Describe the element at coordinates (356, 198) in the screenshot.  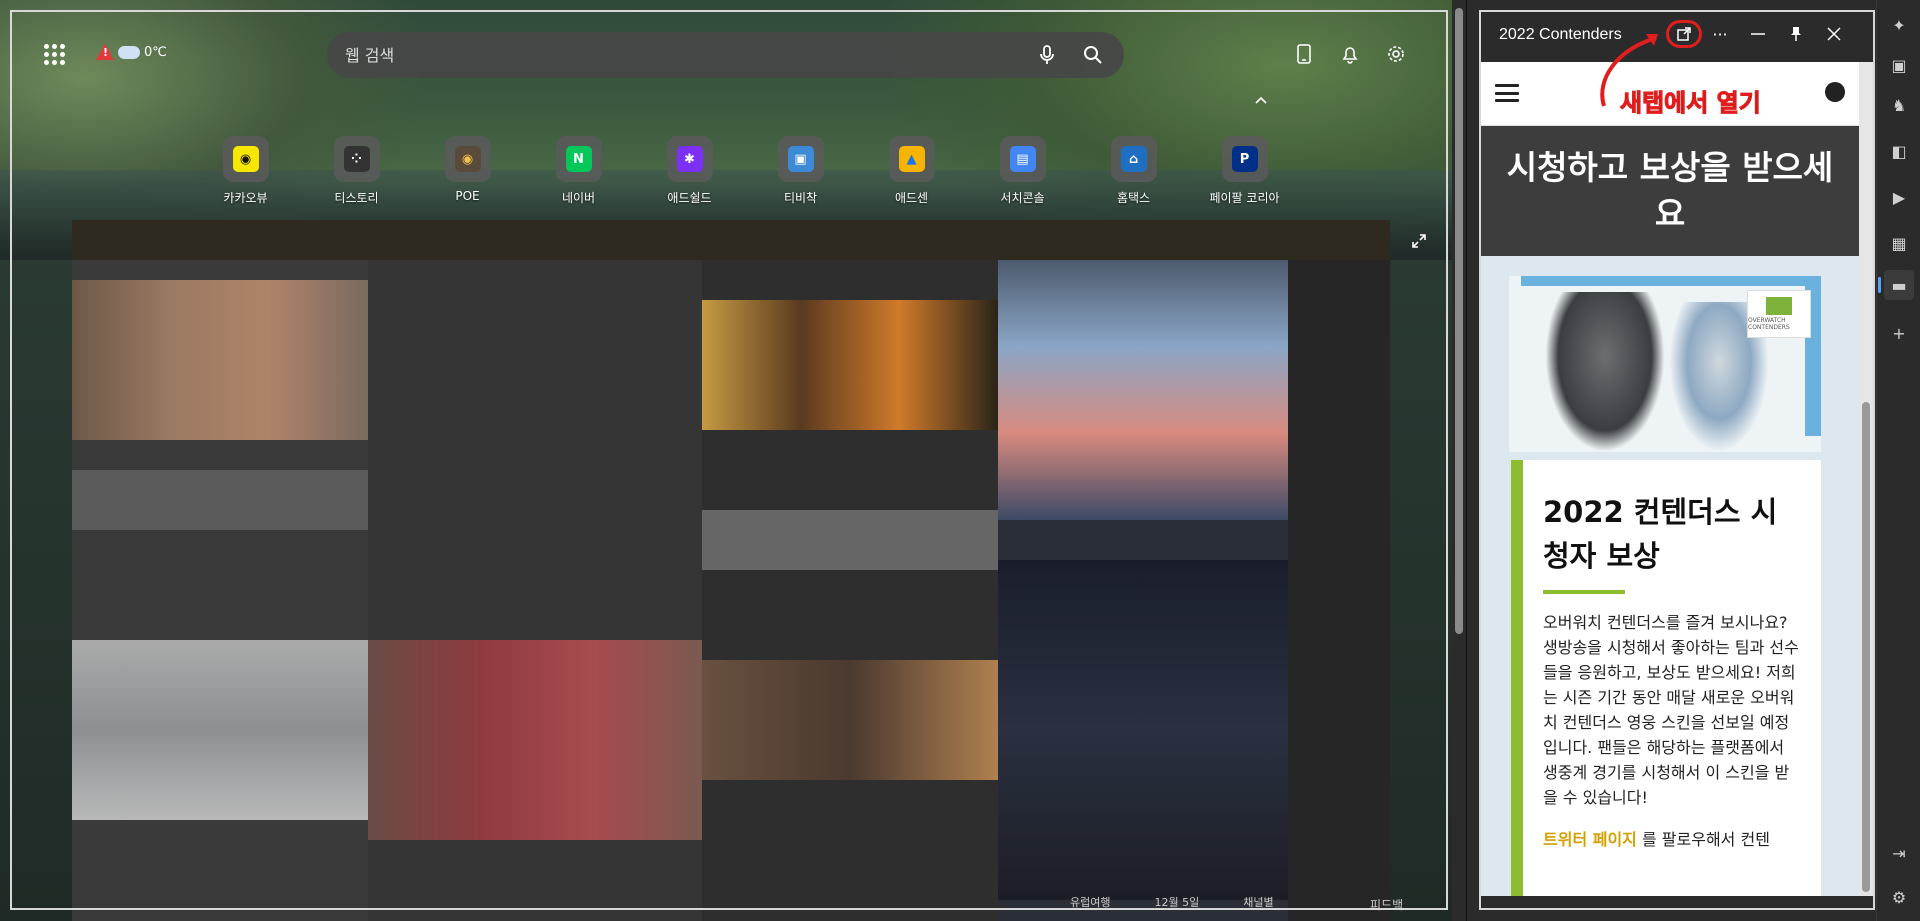
I see `quicklink-label: 티스토리` at that location.